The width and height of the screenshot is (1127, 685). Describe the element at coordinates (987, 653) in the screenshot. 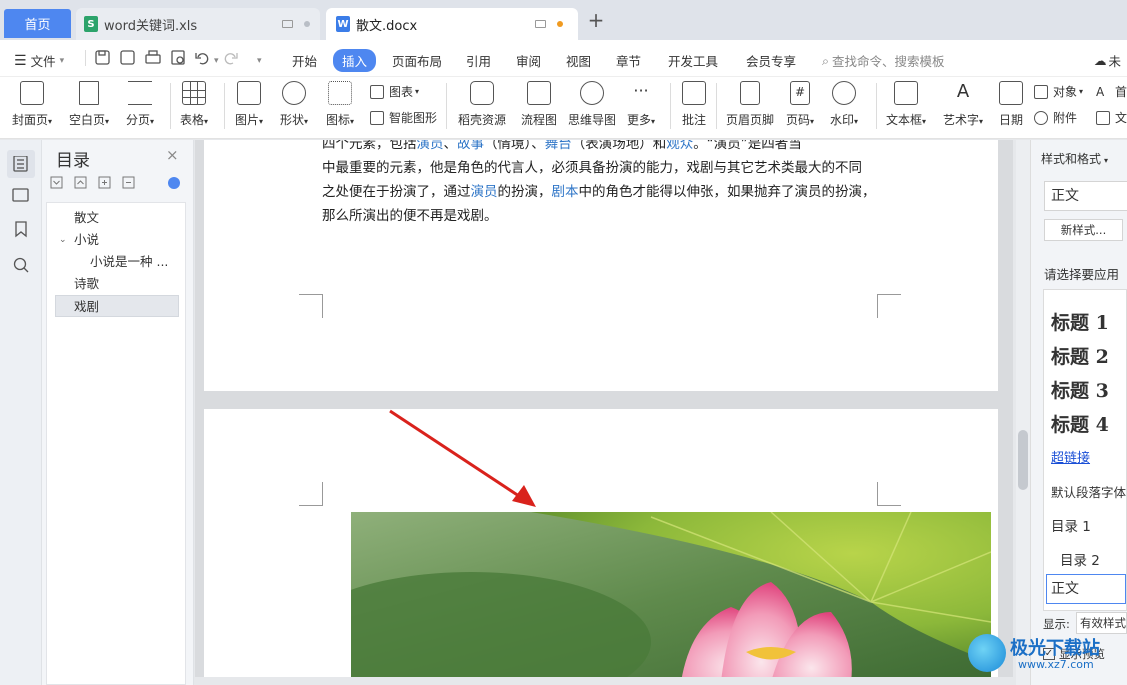

I see `logo-icon` at that location.